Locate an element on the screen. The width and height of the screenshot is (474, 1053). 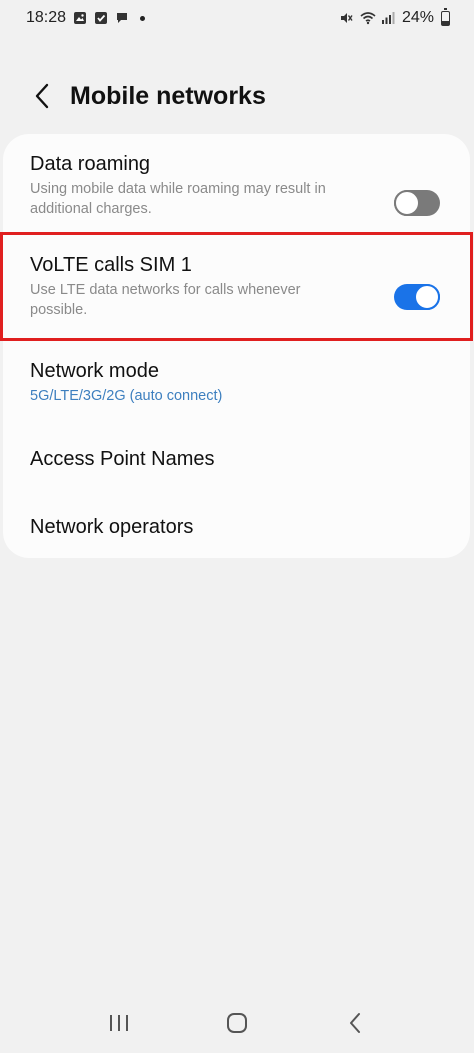
network-mode-title: Network mode is located at coordinates (94, 371).